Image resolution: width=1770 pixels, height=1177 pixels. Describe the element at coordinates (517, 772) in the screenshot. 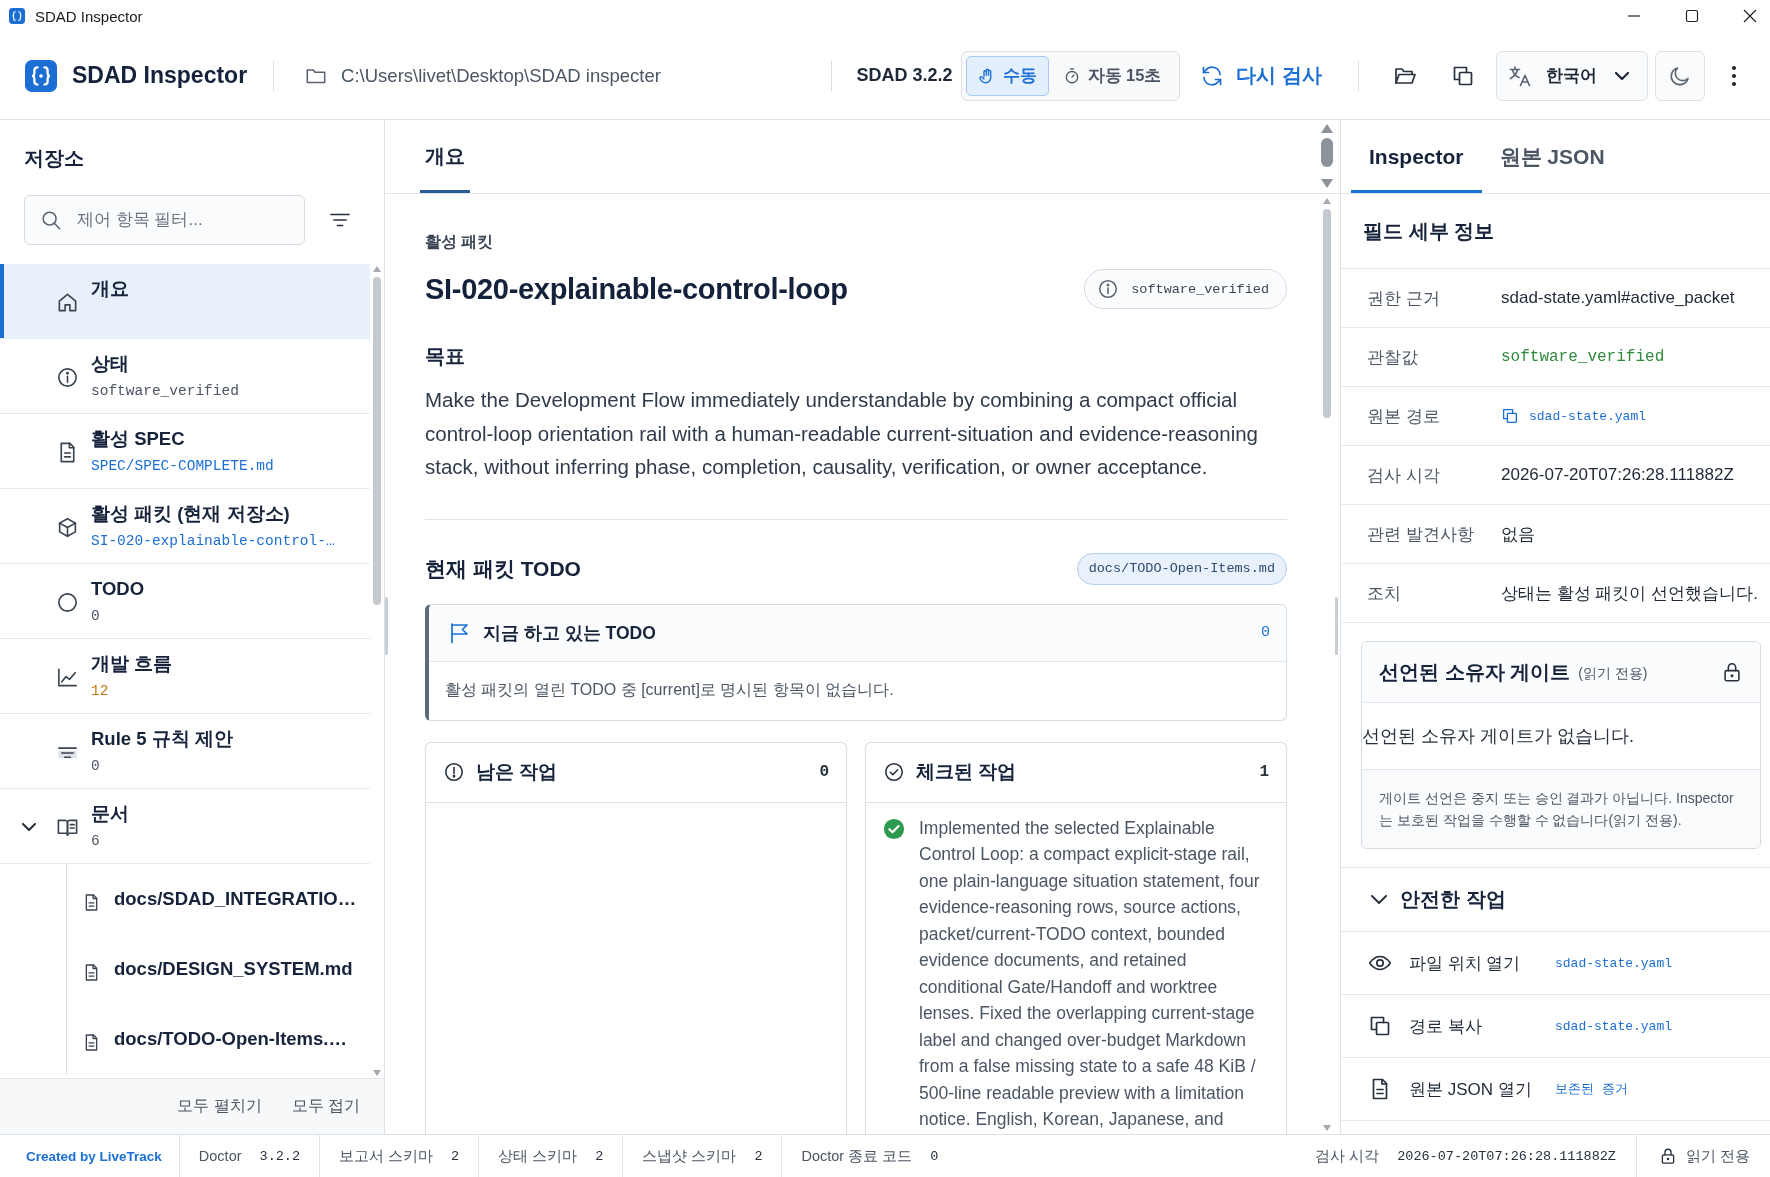

I see `card-title: 남은 작업` at that location.